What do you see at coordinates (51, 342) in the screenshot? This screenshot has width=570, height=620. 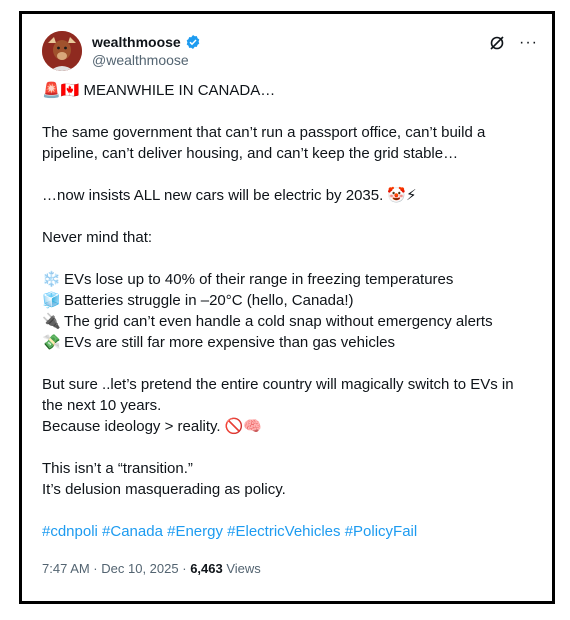 I see `money-wings-icon: 💸` at bounding box center [51, 342].